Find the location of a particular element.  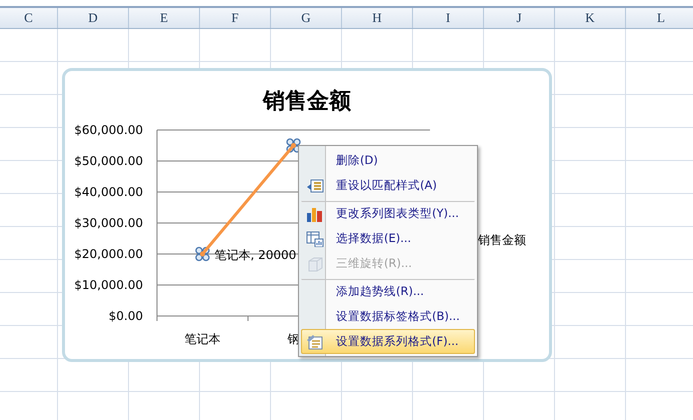

column-header: H is located at coordinates (376, 18).